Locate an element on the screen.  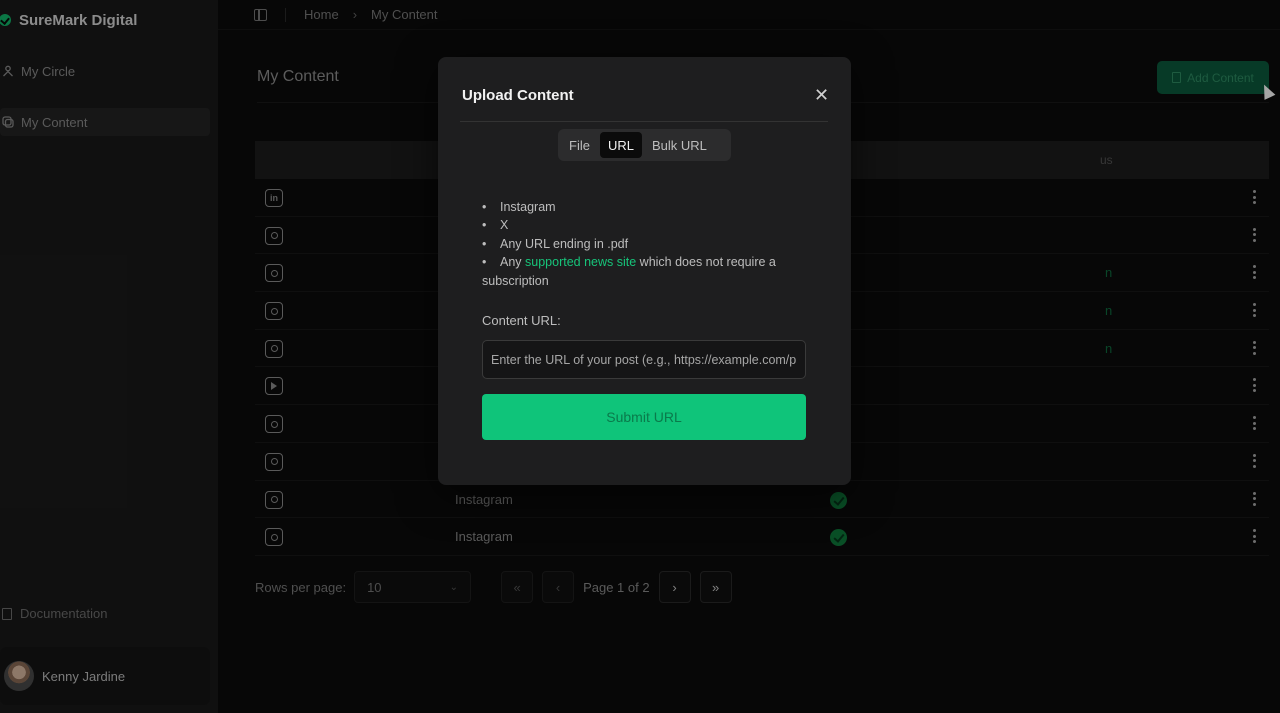
dialog-title: Upload Content is located at coordinates (518, 95).